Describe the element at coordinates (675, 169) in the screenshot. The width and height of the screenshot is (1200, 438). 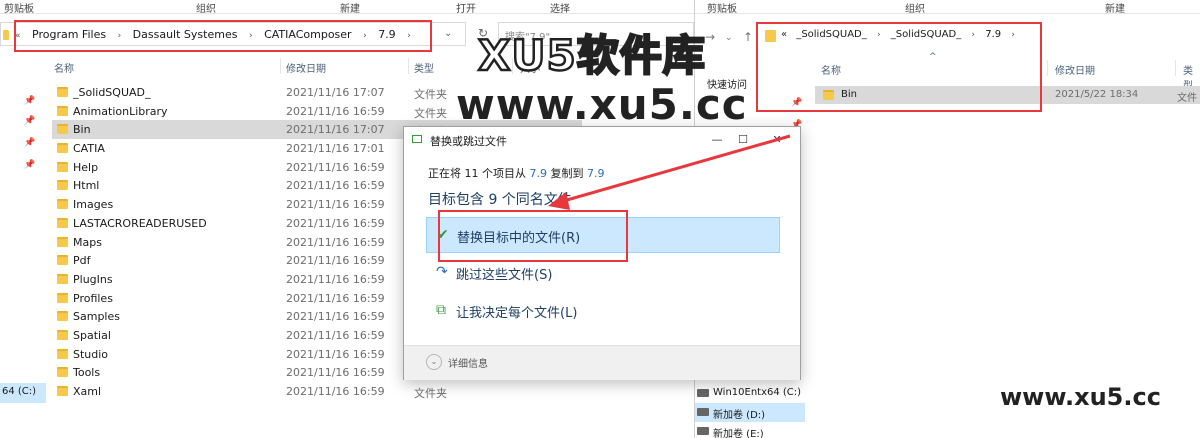
I see `arrow-shaft` at that location.